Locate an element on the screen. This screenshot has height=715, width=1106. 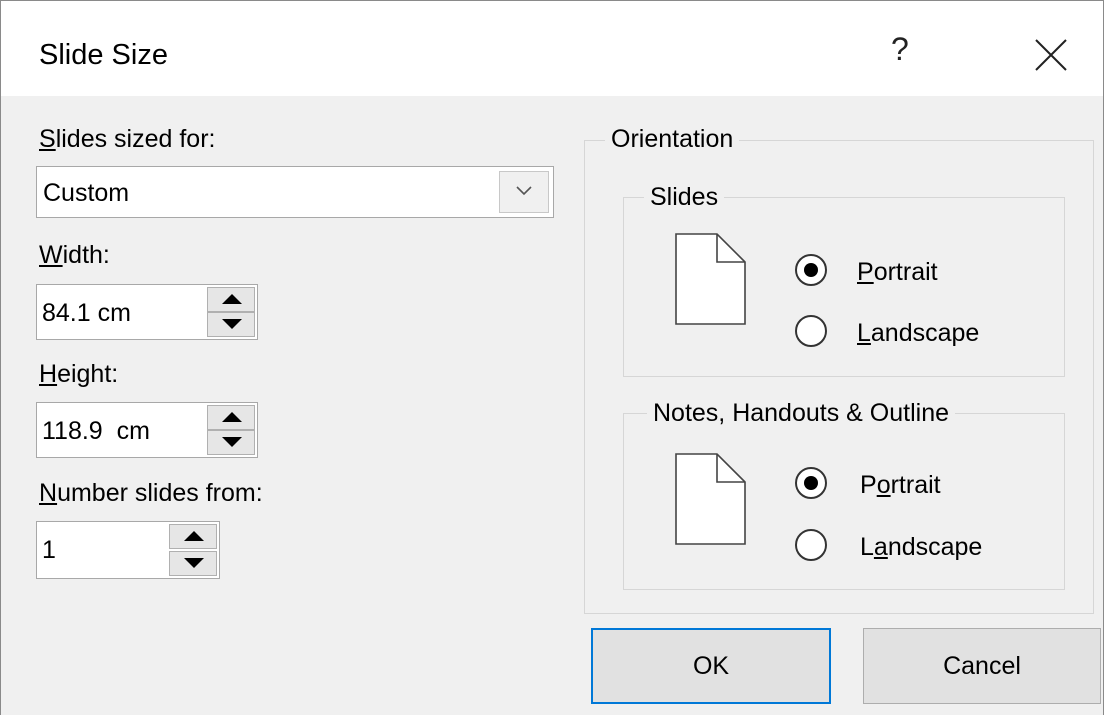
height-increment-button is located at coordinates (231, 417).